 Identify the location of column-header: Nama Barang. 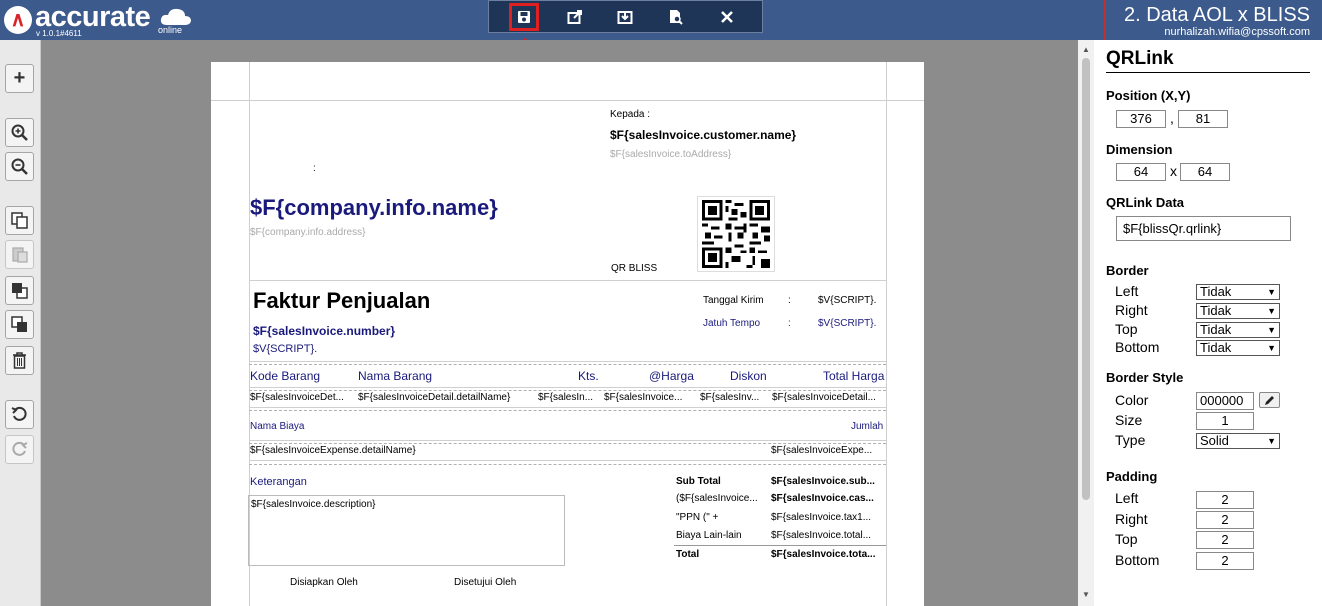
(395, 376).